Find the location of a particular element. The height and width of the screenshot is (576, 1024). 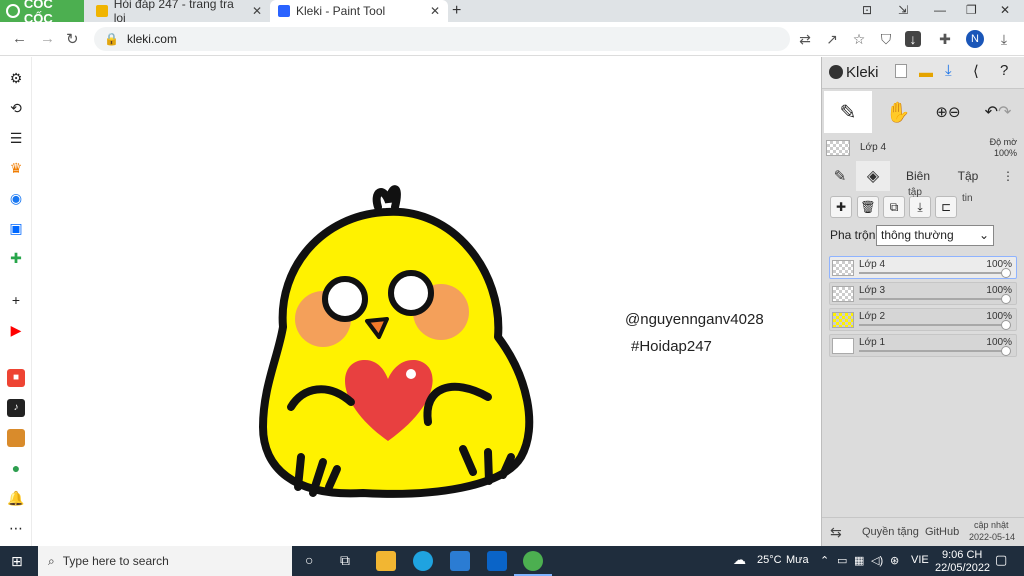

tab-hoidap: Hỏi đáp 247 - trang tra loi ✕ is located at coordinates (179, 12).